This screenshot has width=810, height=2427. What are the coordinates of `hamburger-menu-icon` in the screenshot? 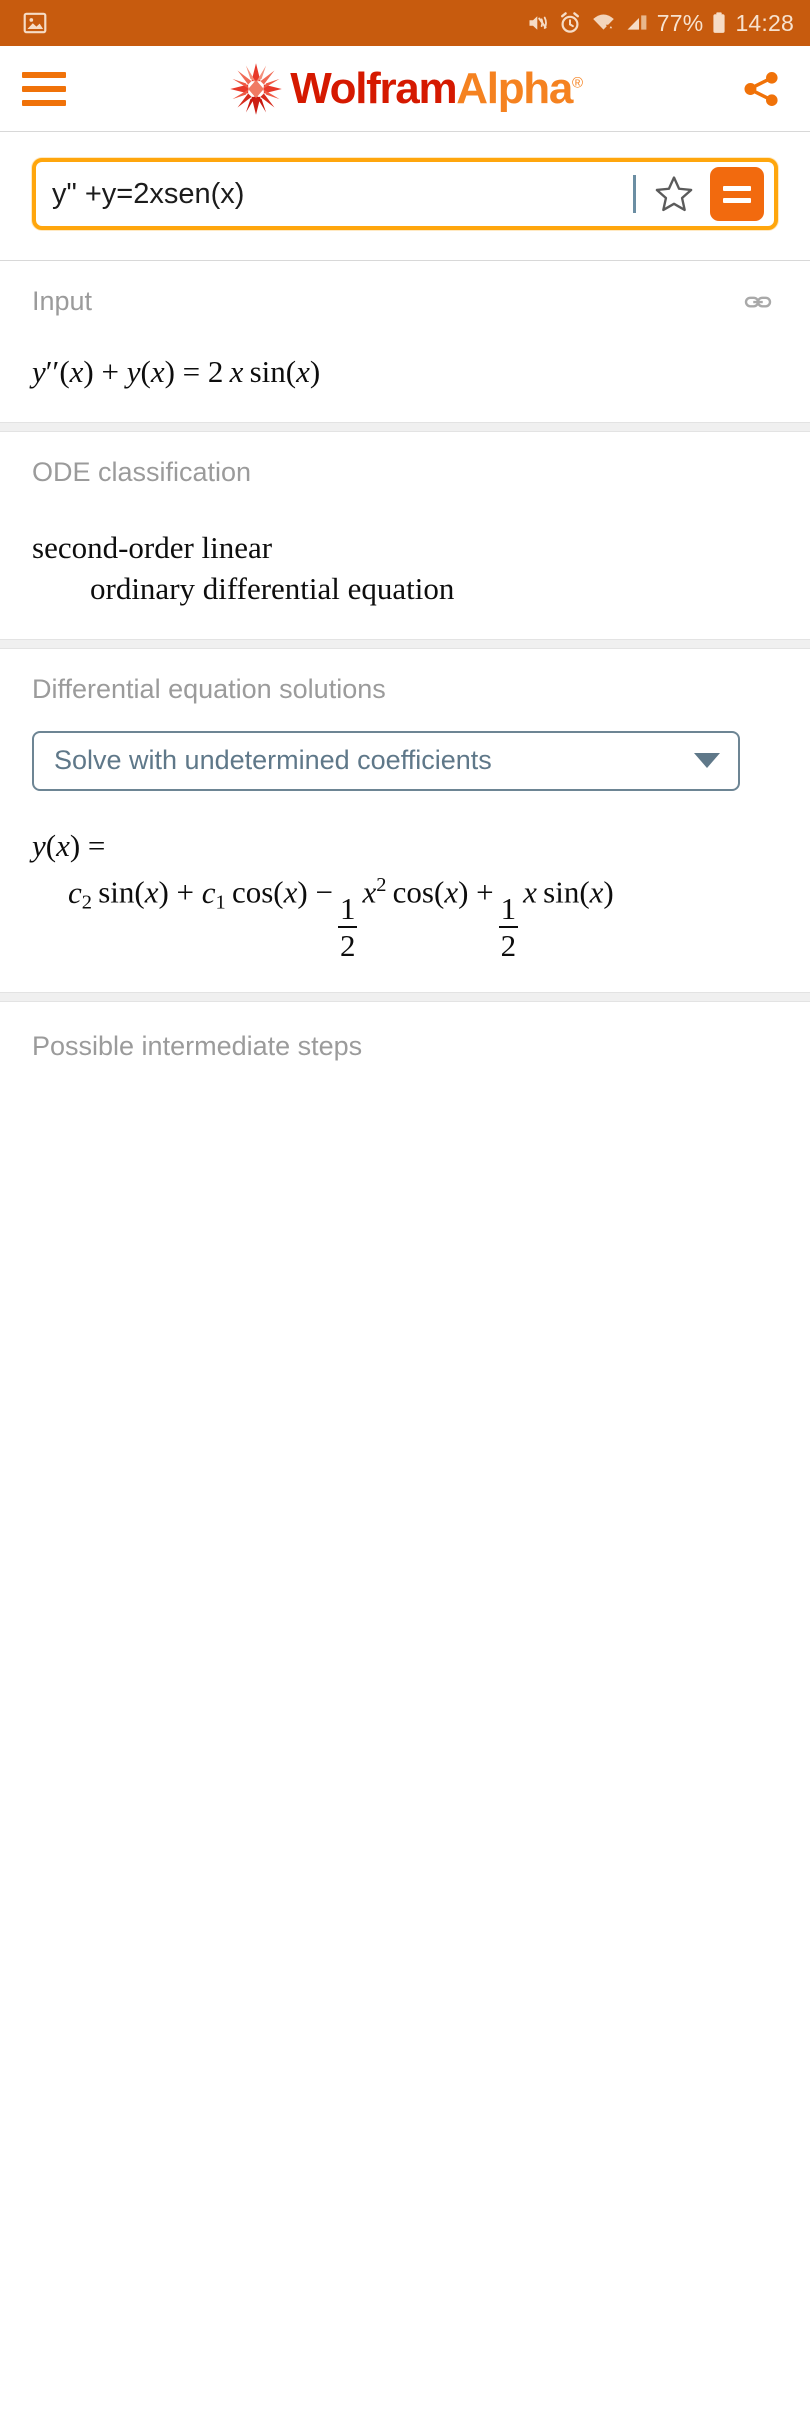 It's located at (44, 88).